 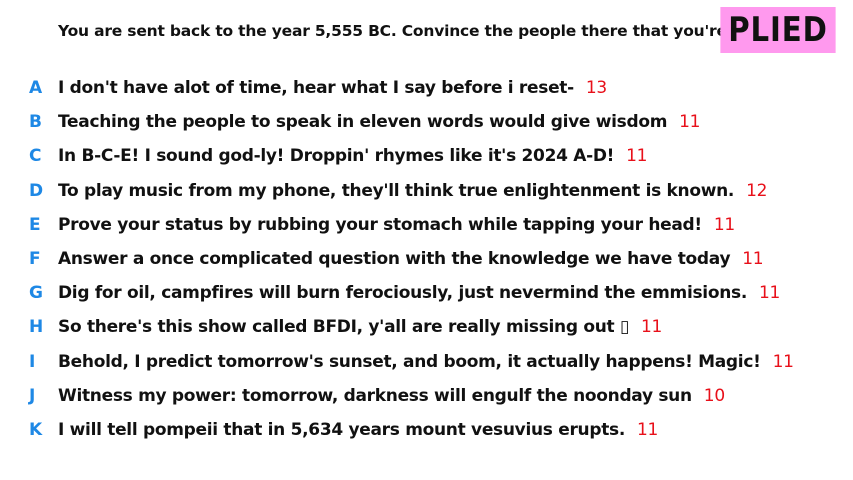 I want to click on answer-letter: J, so click(x=32, y=395).